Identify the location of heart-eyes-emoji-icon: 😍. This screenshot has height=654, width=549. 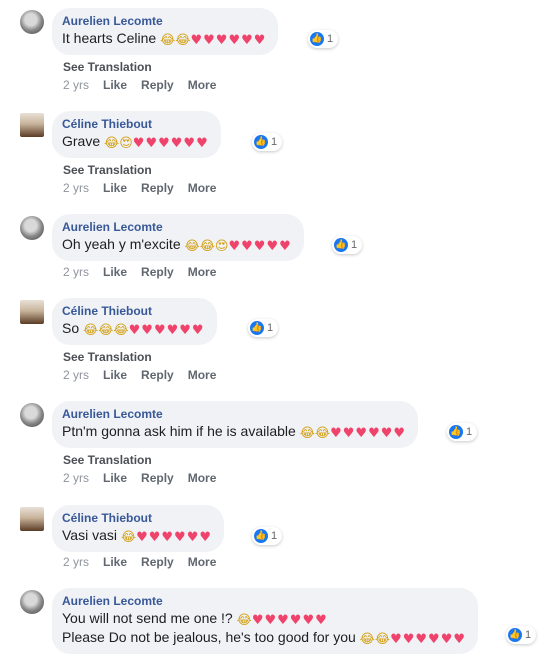
(221, 246).